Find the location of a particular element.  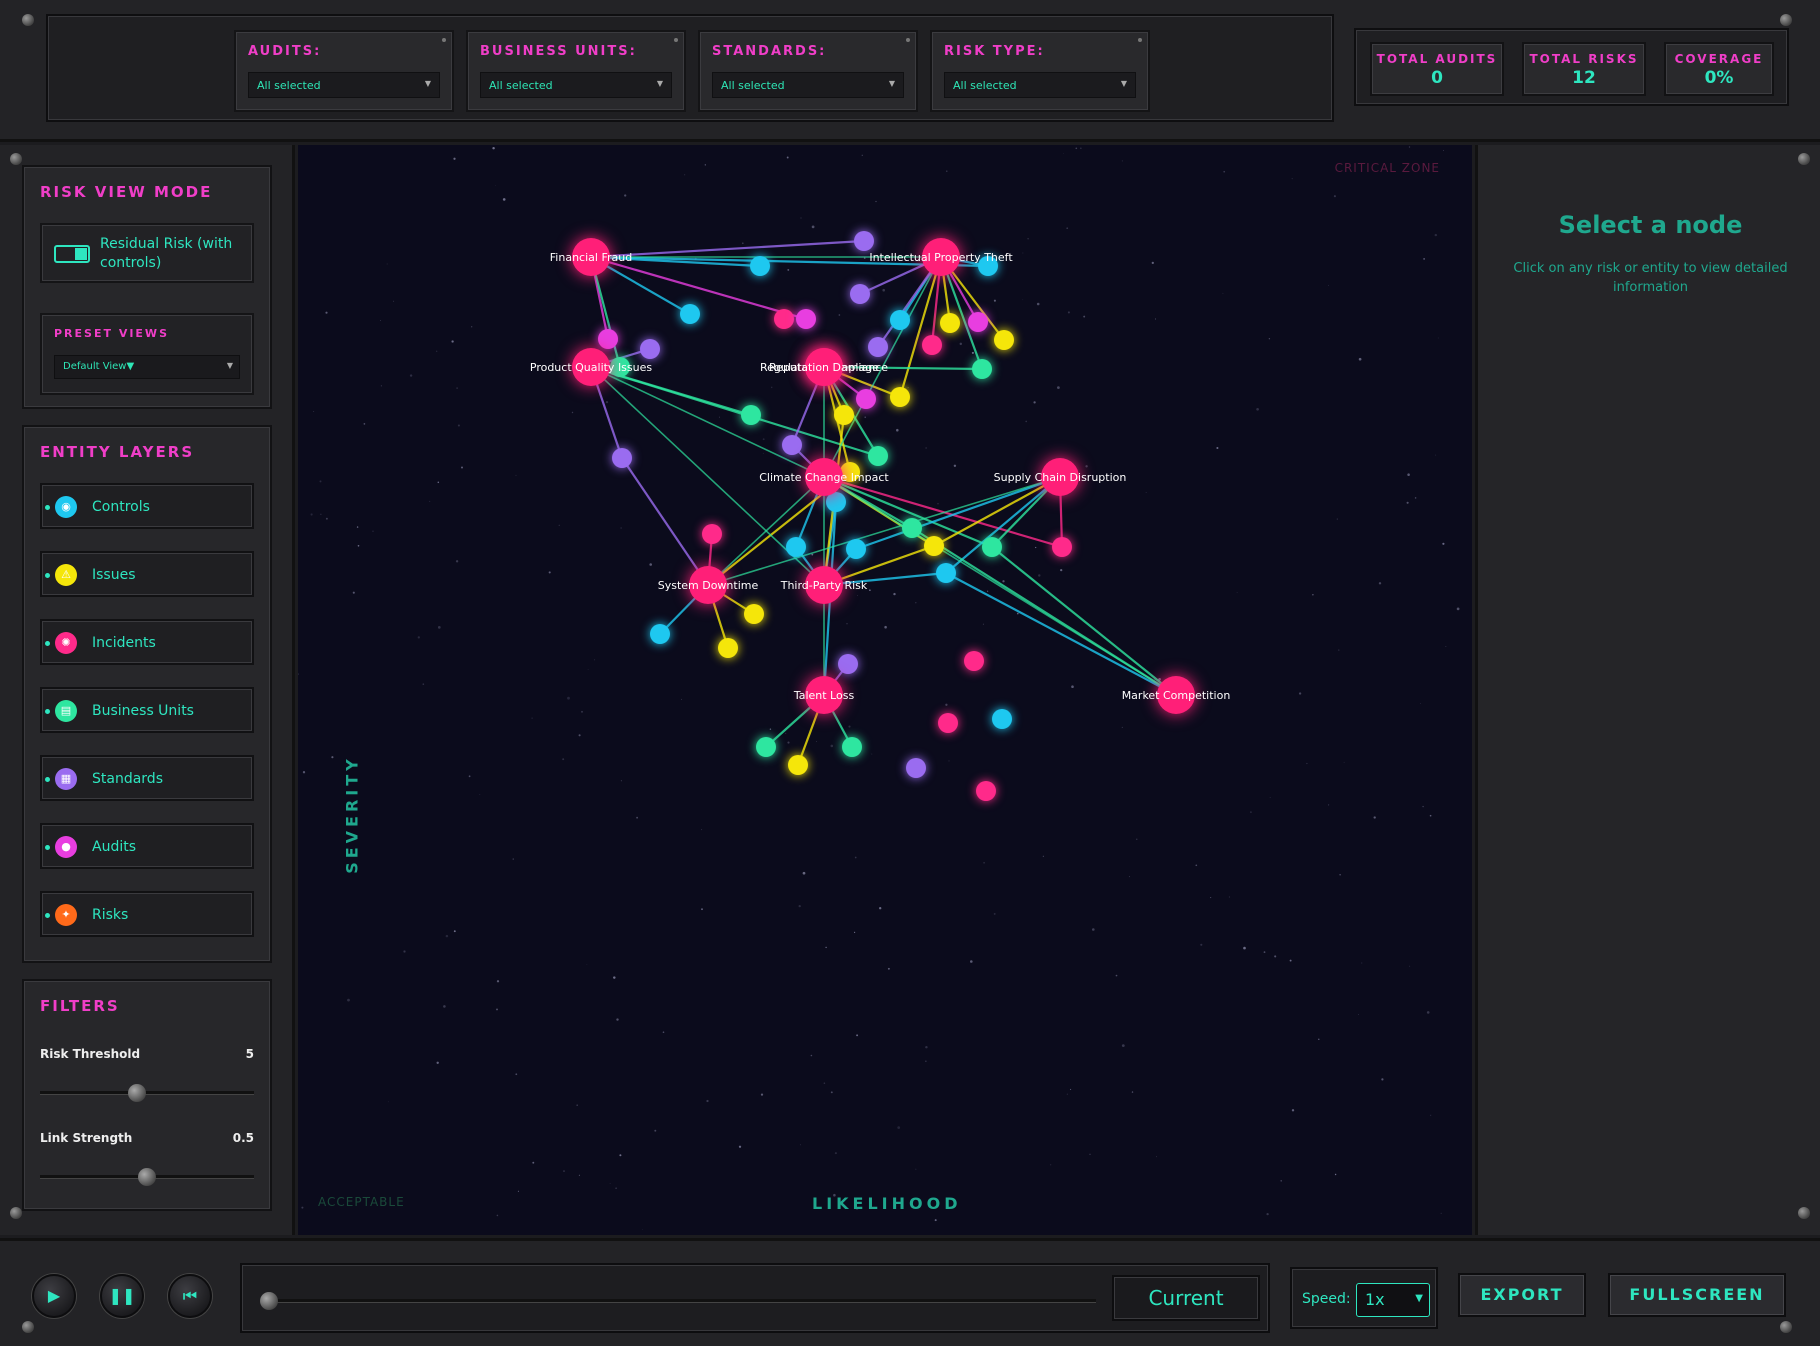

residual-risk-toggle: Residual Risk (with controls) is located at coordinates (147, 253).